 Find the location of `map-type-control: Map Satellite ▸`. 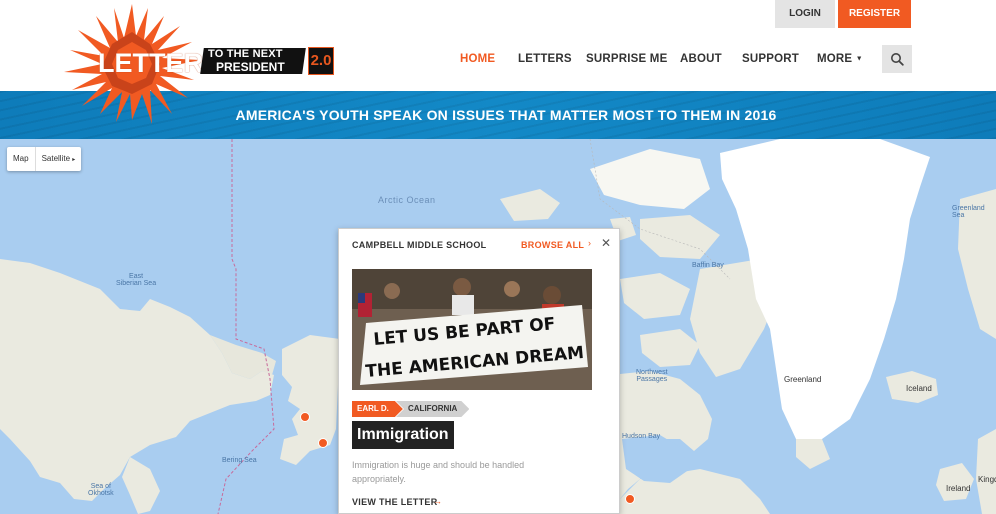

map-type-control: Map Satellite ▸ is located at coordinates (44, 159).